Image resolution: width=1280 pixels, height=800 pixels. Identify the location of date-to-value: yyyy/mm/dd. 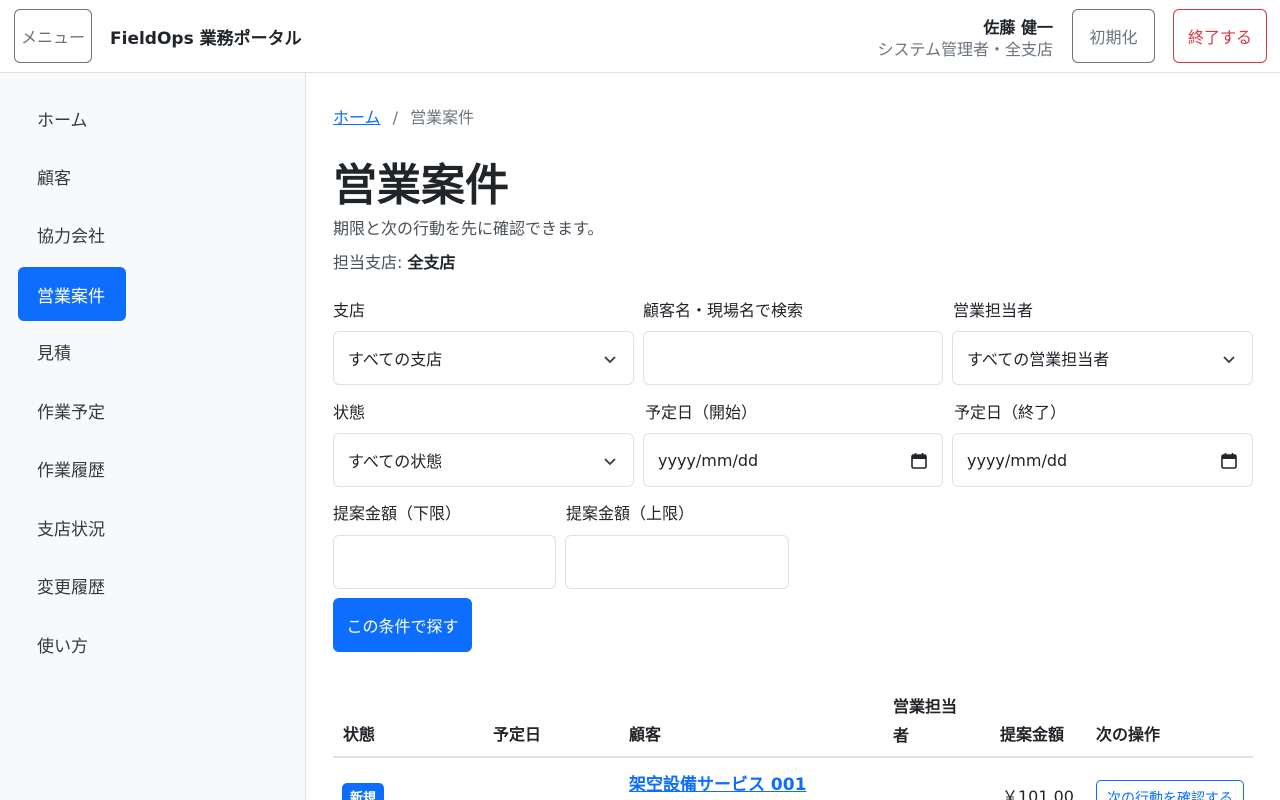
(1017, 460).